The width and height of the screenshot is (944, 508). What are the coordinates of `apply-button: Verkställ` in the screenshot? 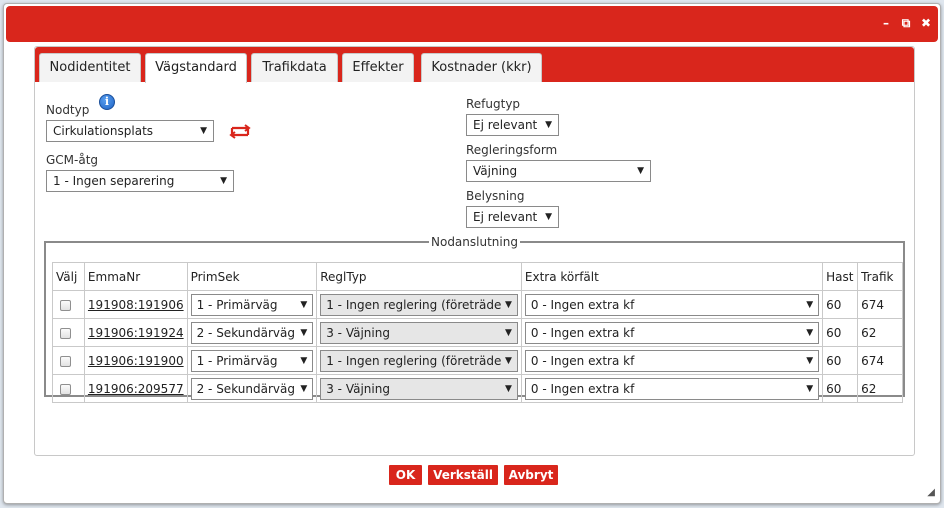 It's located at (463, 475).